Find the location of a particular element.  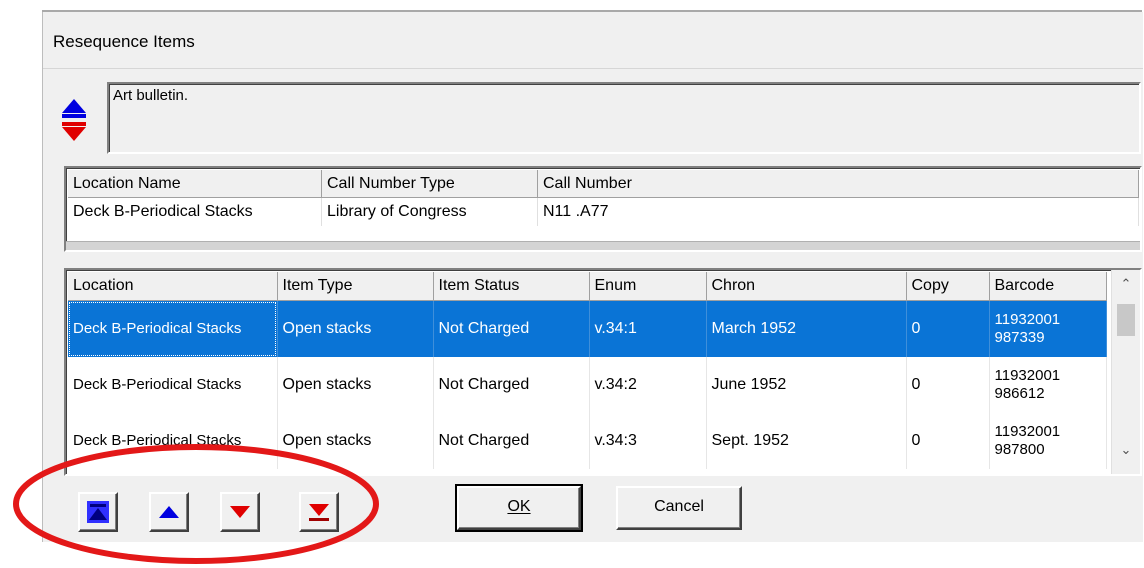

chron-cell: March 1952 is located at coordinates (806, 328).